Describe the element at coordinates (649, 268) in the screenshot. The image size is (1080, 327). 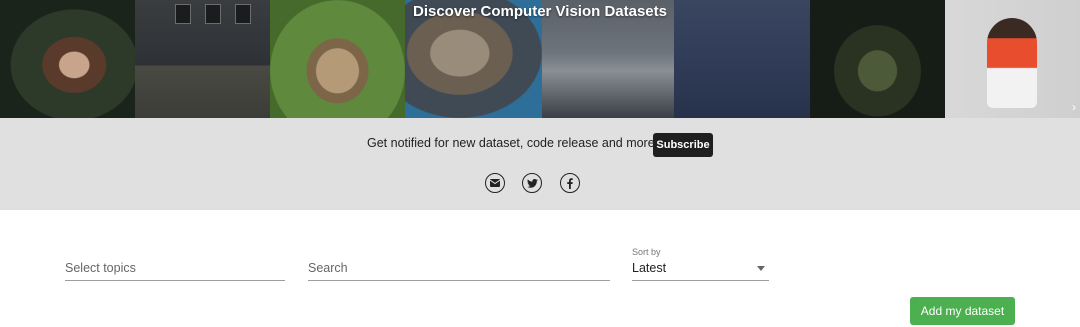
I see `sort-value: Latest` at that location.